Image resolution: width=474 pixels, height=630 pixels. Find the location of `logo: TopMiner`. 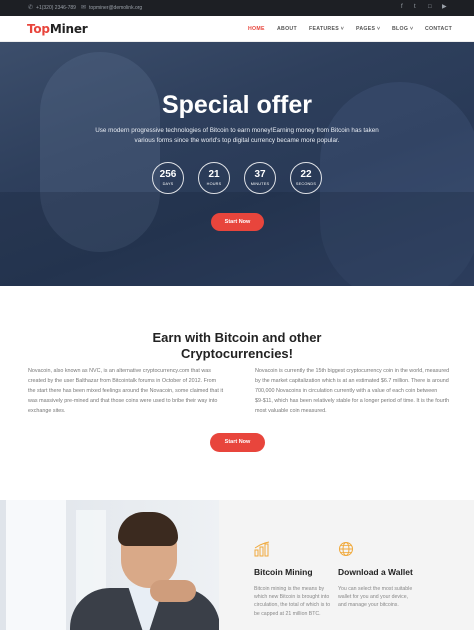

logo: TopMiner is located at coordinates (57, 29).